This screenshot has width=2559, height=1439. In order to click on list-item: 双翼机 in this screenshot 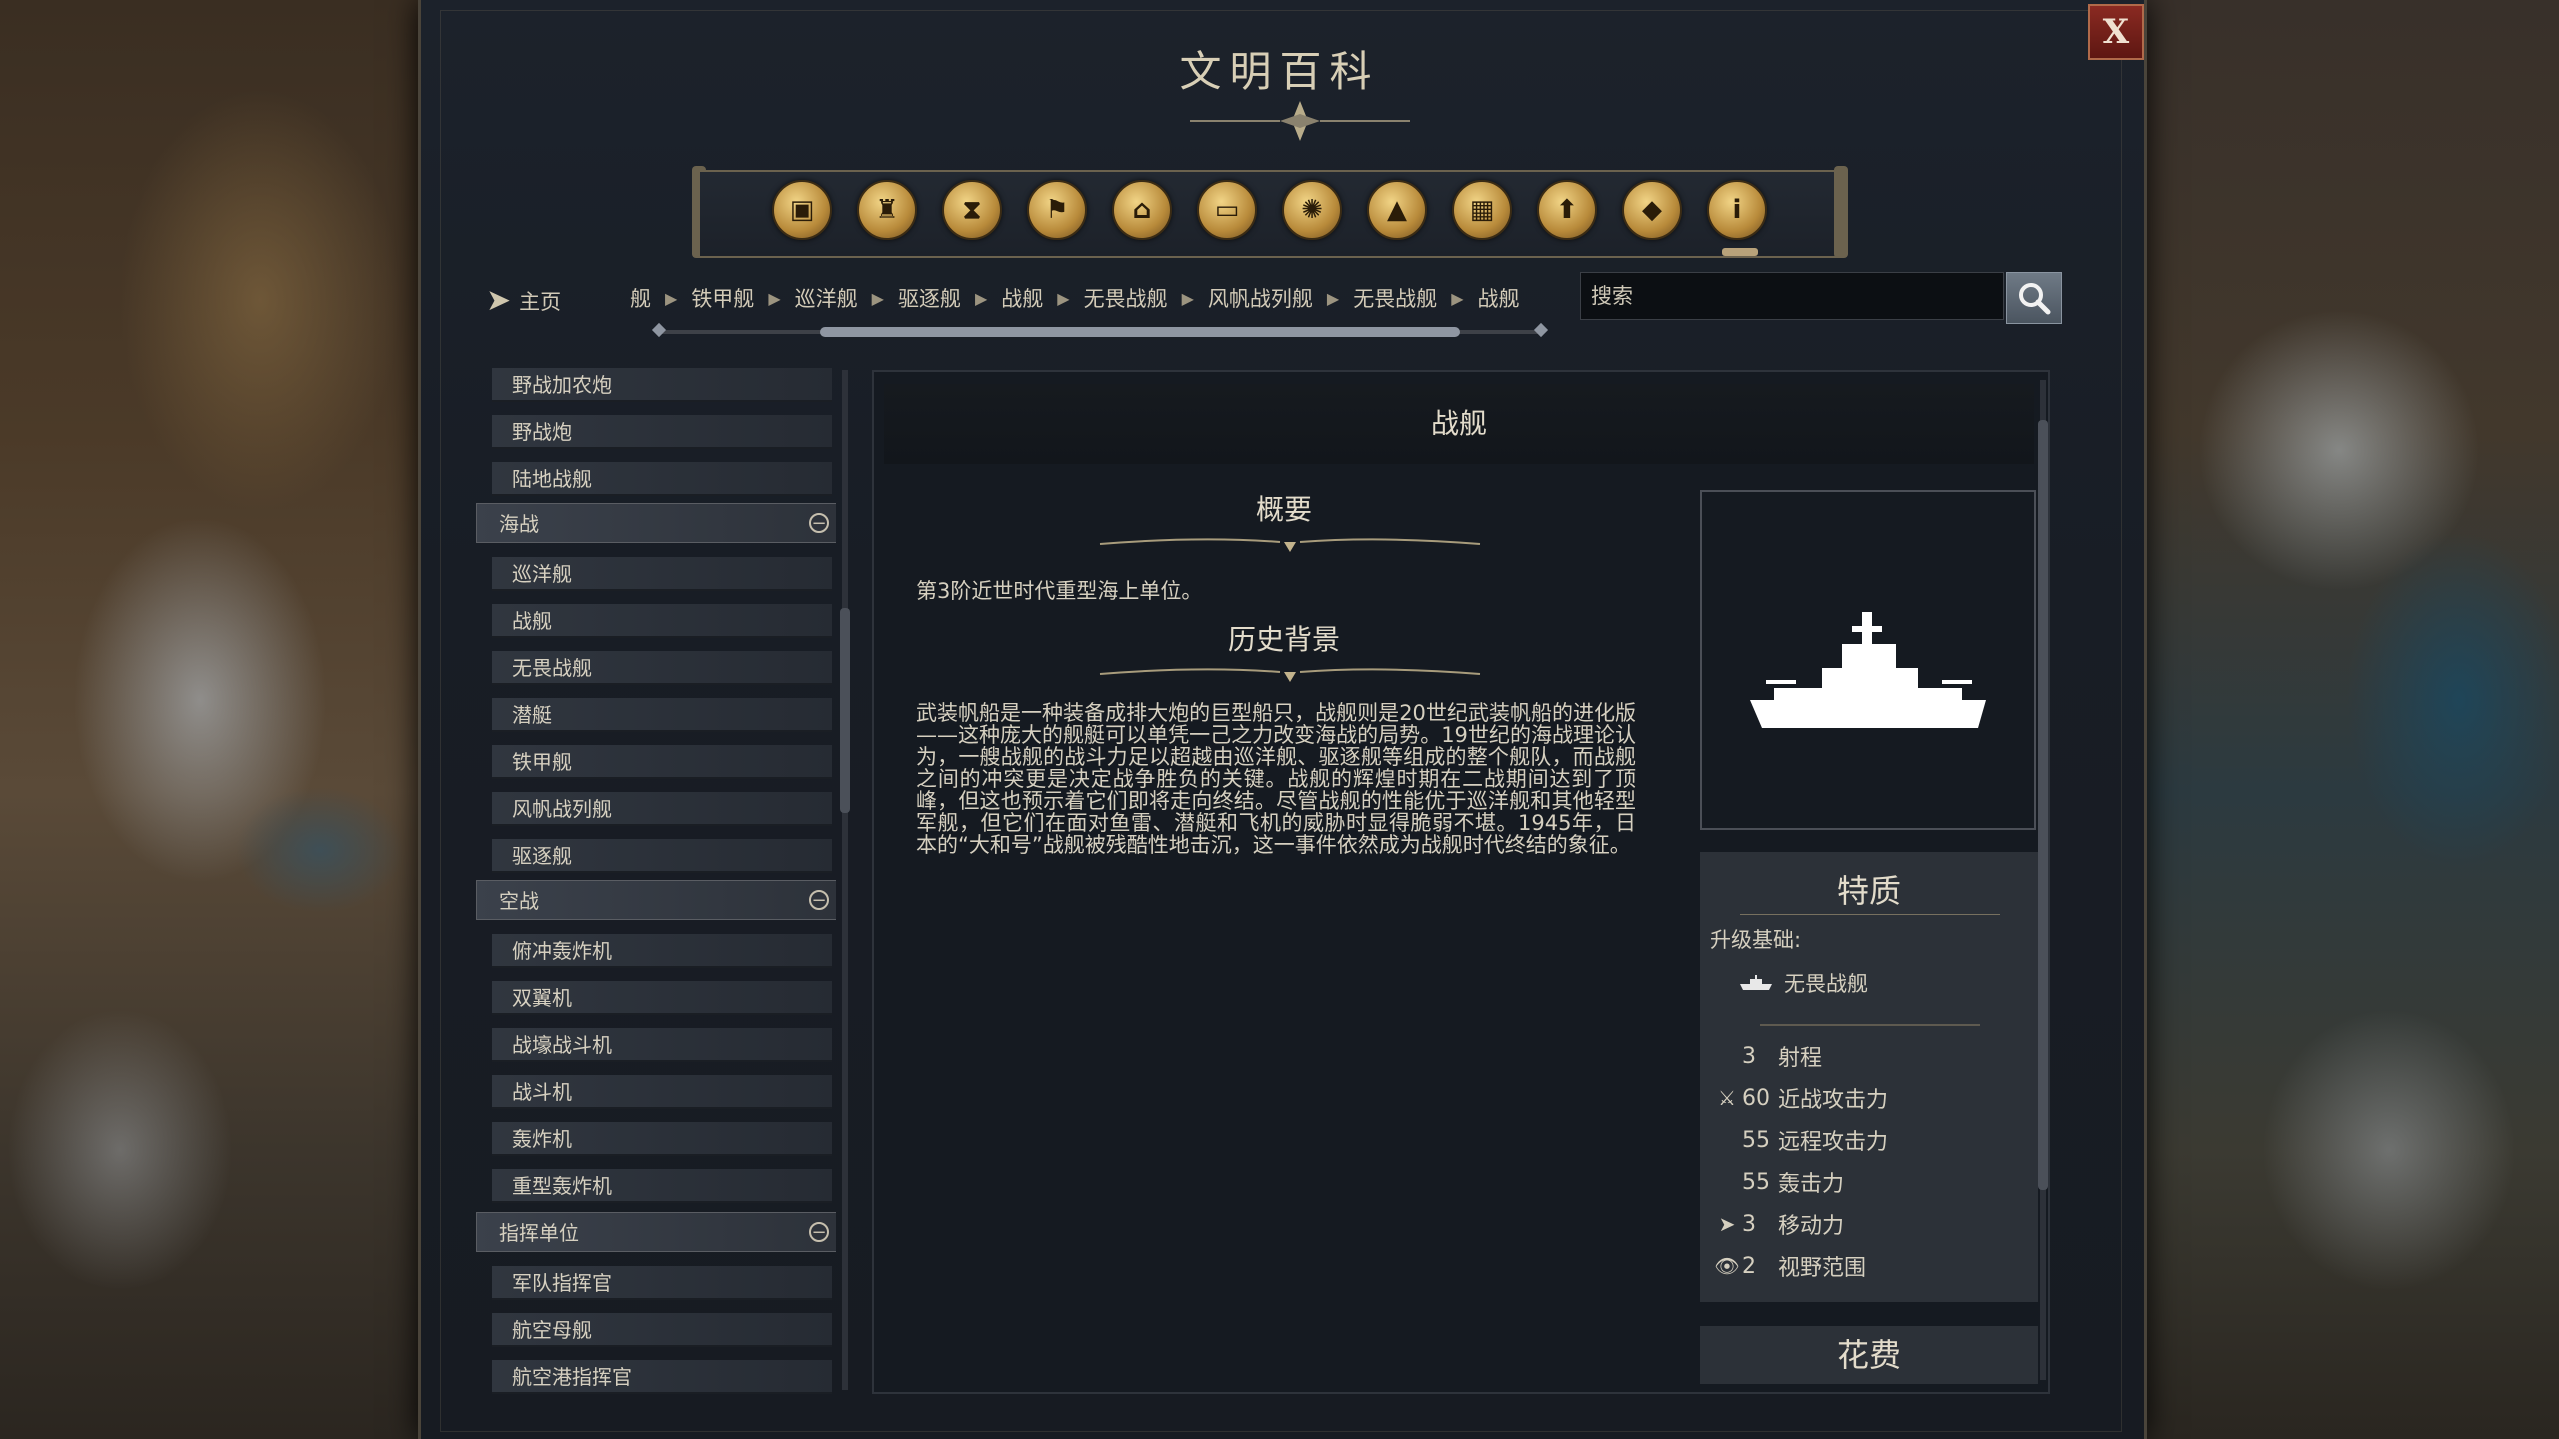, I will do `click(662, 998)`.